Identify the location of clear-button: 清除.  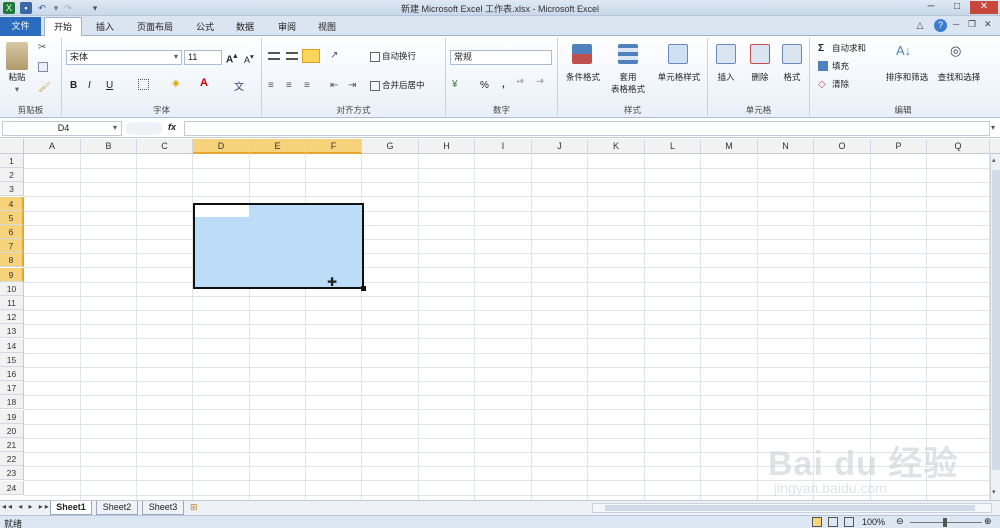
(840, 84).